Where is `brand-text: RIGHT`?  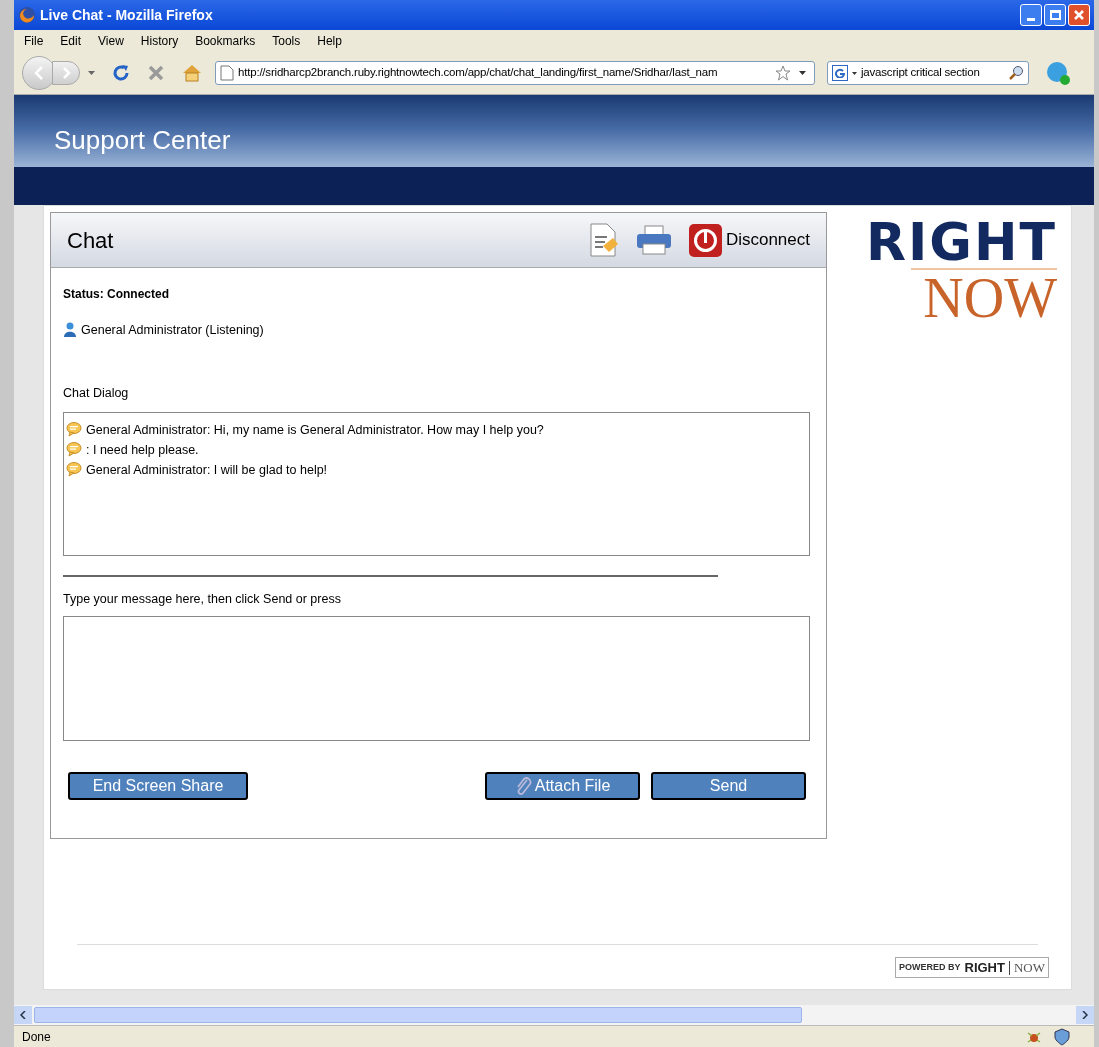
brand-text: RIGHT is located at coordinates (984, 967).